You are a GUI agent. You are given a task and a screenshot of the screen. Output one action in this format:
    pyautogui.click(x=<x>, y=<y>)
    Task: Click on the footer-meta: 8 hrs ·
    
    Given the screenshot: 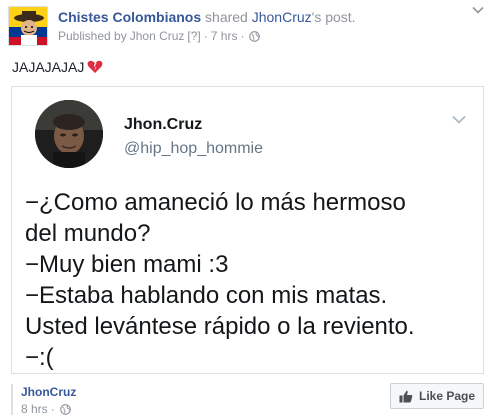 What is the action you would take?
    pyautogui.click(x=46, y=409)
    